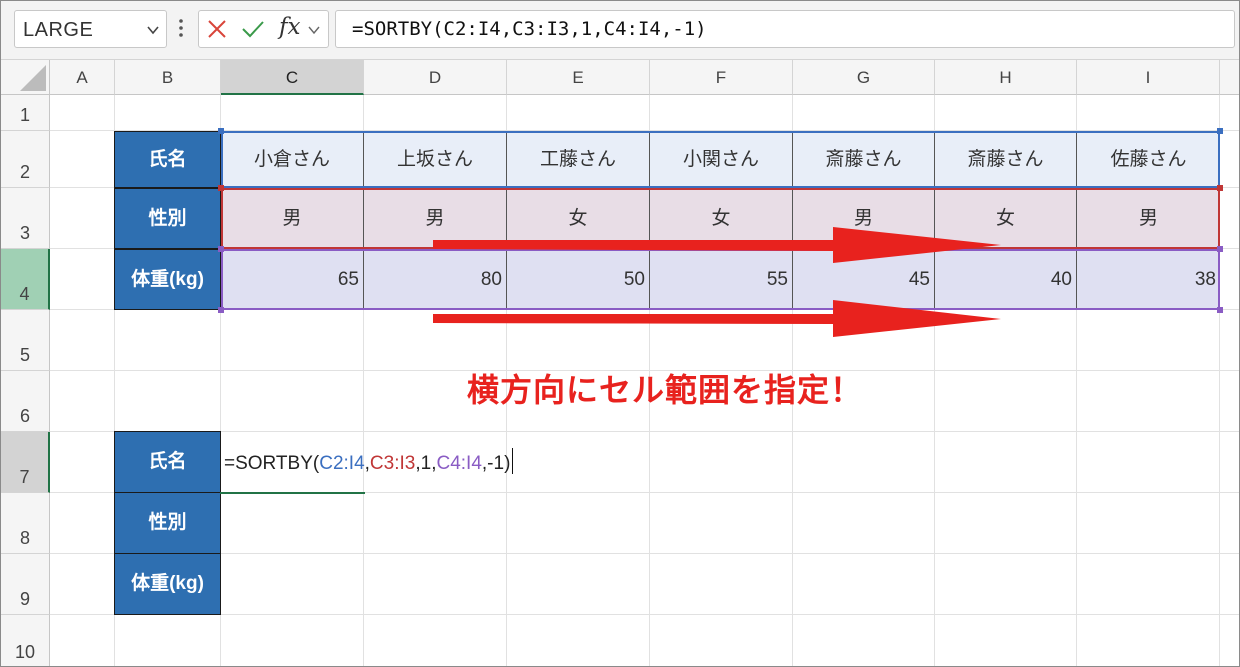 The width and height of the screenshot is (1240, 667). I want to click on row-header-9: 9, so click(25, 584).